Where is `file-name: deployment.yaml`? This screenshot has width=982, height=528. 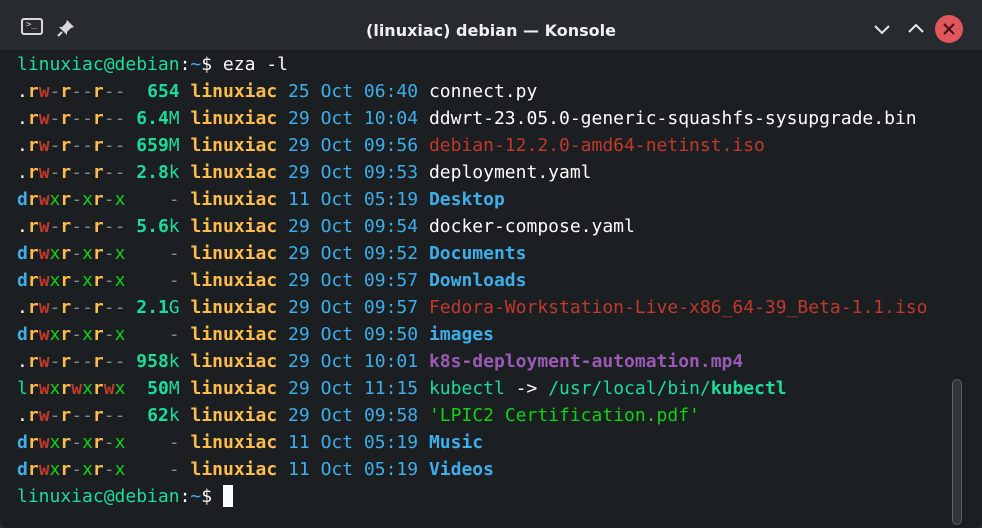
file-name: deployment.yaml is located at coordinates (510, 172).